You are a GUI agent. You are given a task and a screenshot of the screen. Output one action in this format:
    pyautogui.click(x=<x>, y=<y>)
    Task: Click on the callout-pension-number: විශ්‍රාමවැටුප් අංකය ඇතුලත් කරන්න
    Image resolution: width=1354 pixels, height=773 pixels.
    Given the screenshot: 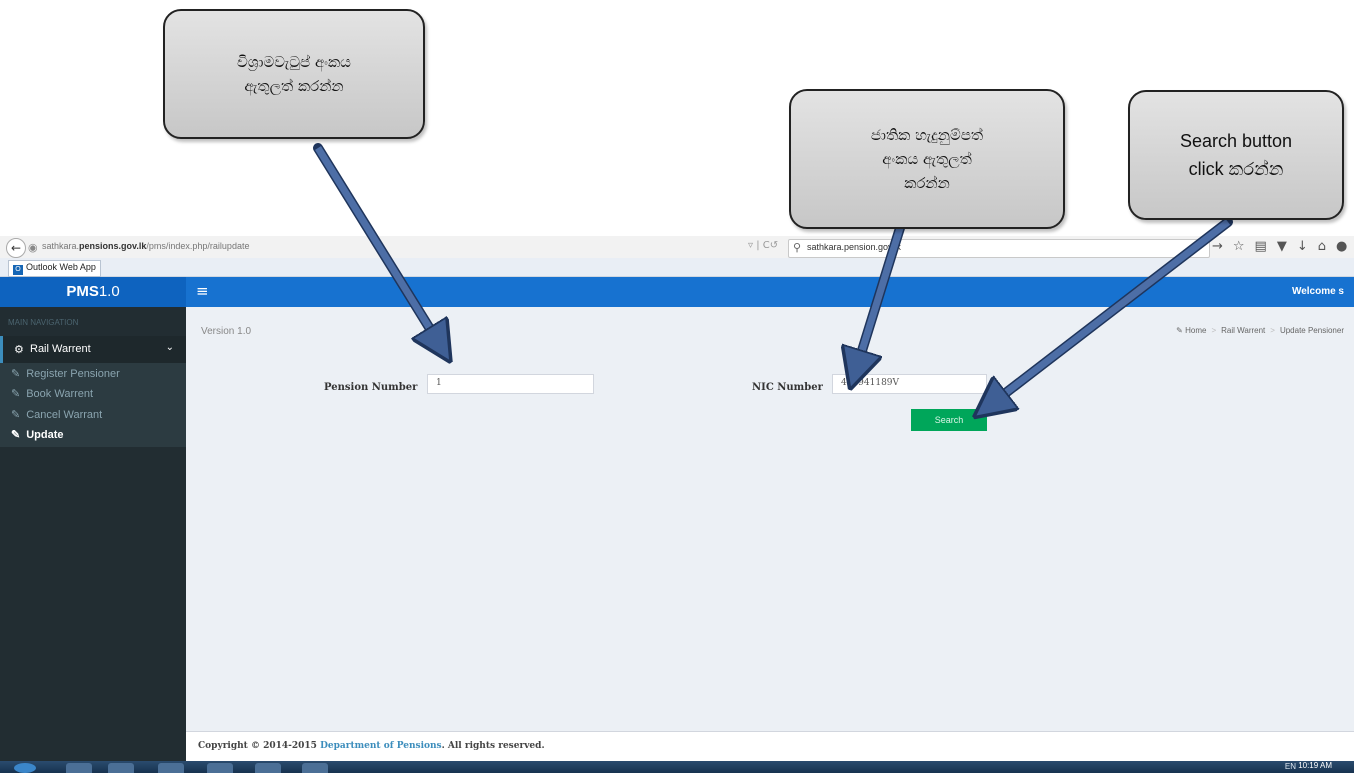 What is the action you would take?
    pyautogui.click(x=294, y=74)
    